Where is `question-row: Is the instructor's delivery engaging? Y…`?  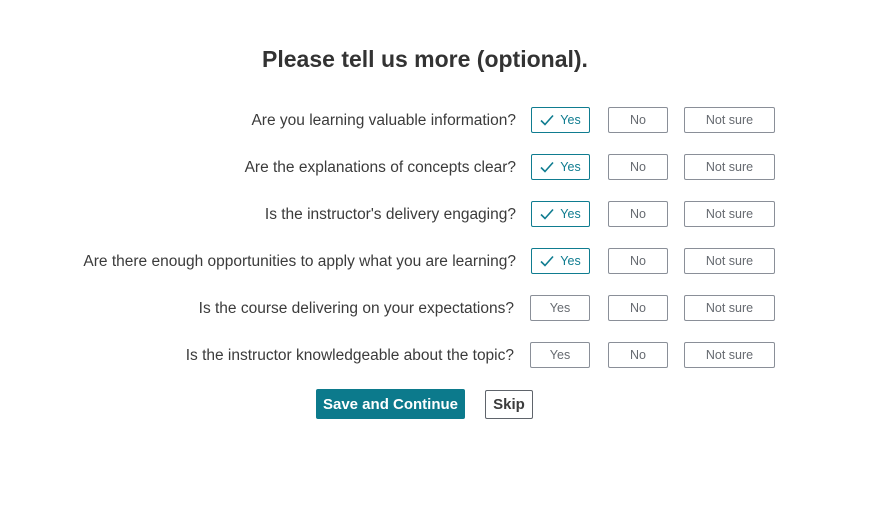 question-row: Is the instructor's delivery engaging? Y… is located at coordinates (436, 215).